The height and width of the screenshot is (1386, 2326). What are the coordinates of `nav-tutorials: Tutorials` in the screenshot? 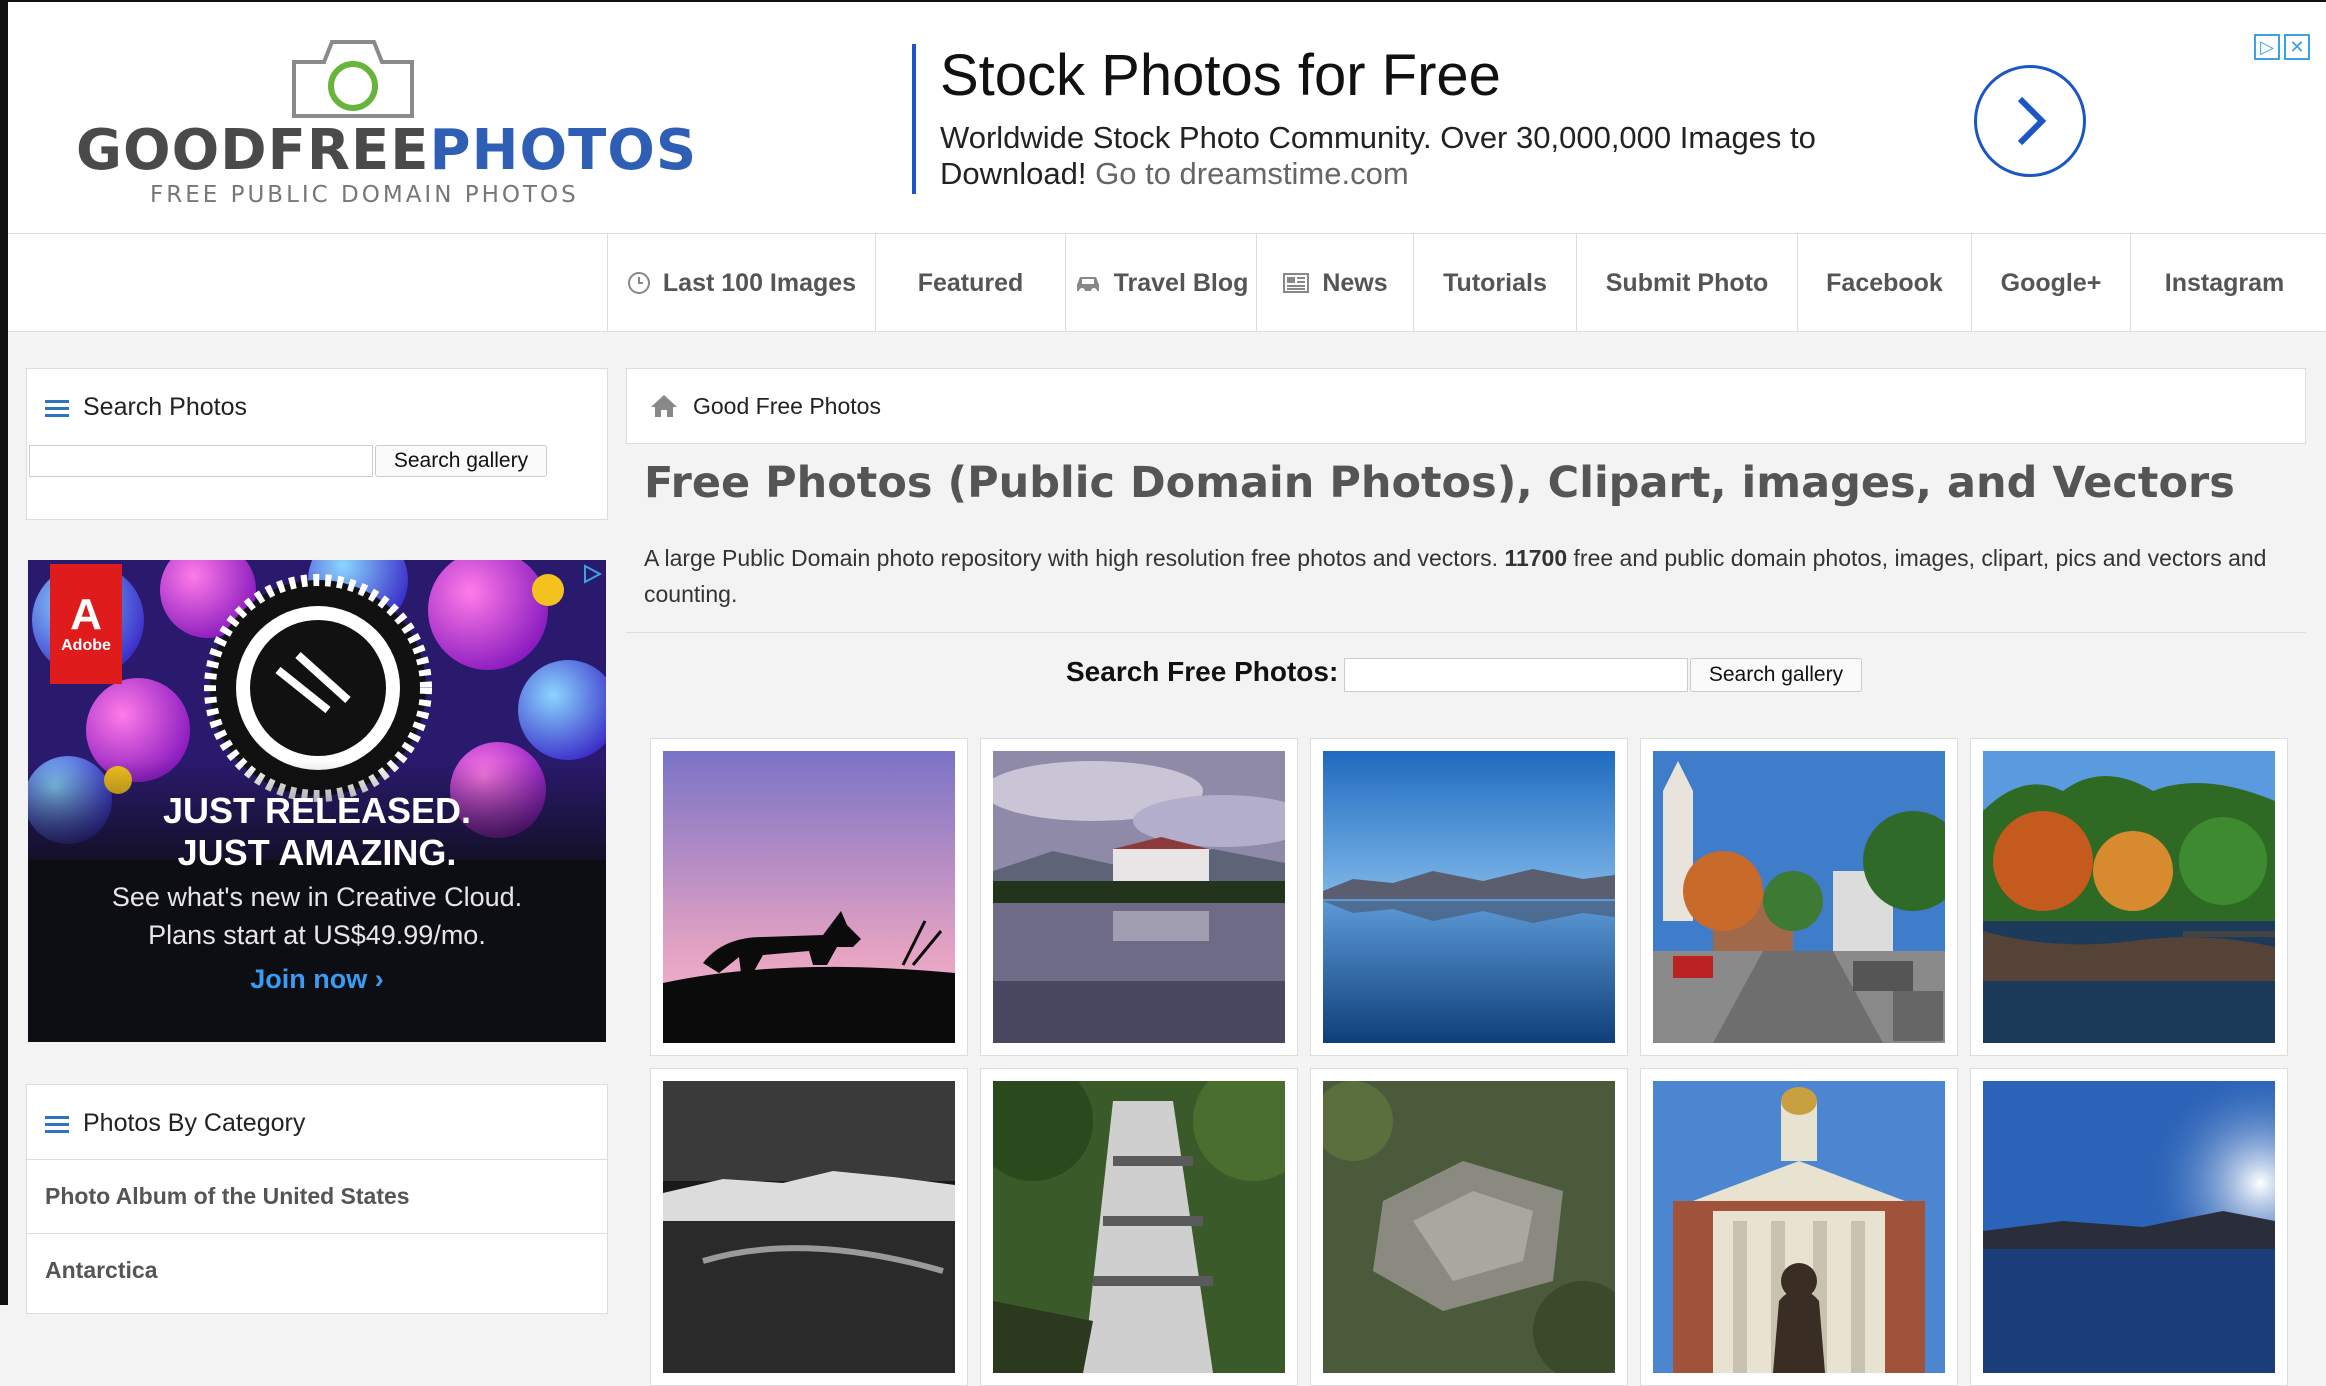 It's located at (1494, 283).